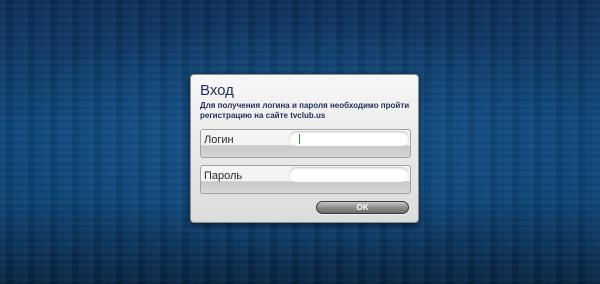  What do you see at coordinates (217, 90) in the screenshot?
I see `dialog-title: Вход` at bounding box center [217, 90].